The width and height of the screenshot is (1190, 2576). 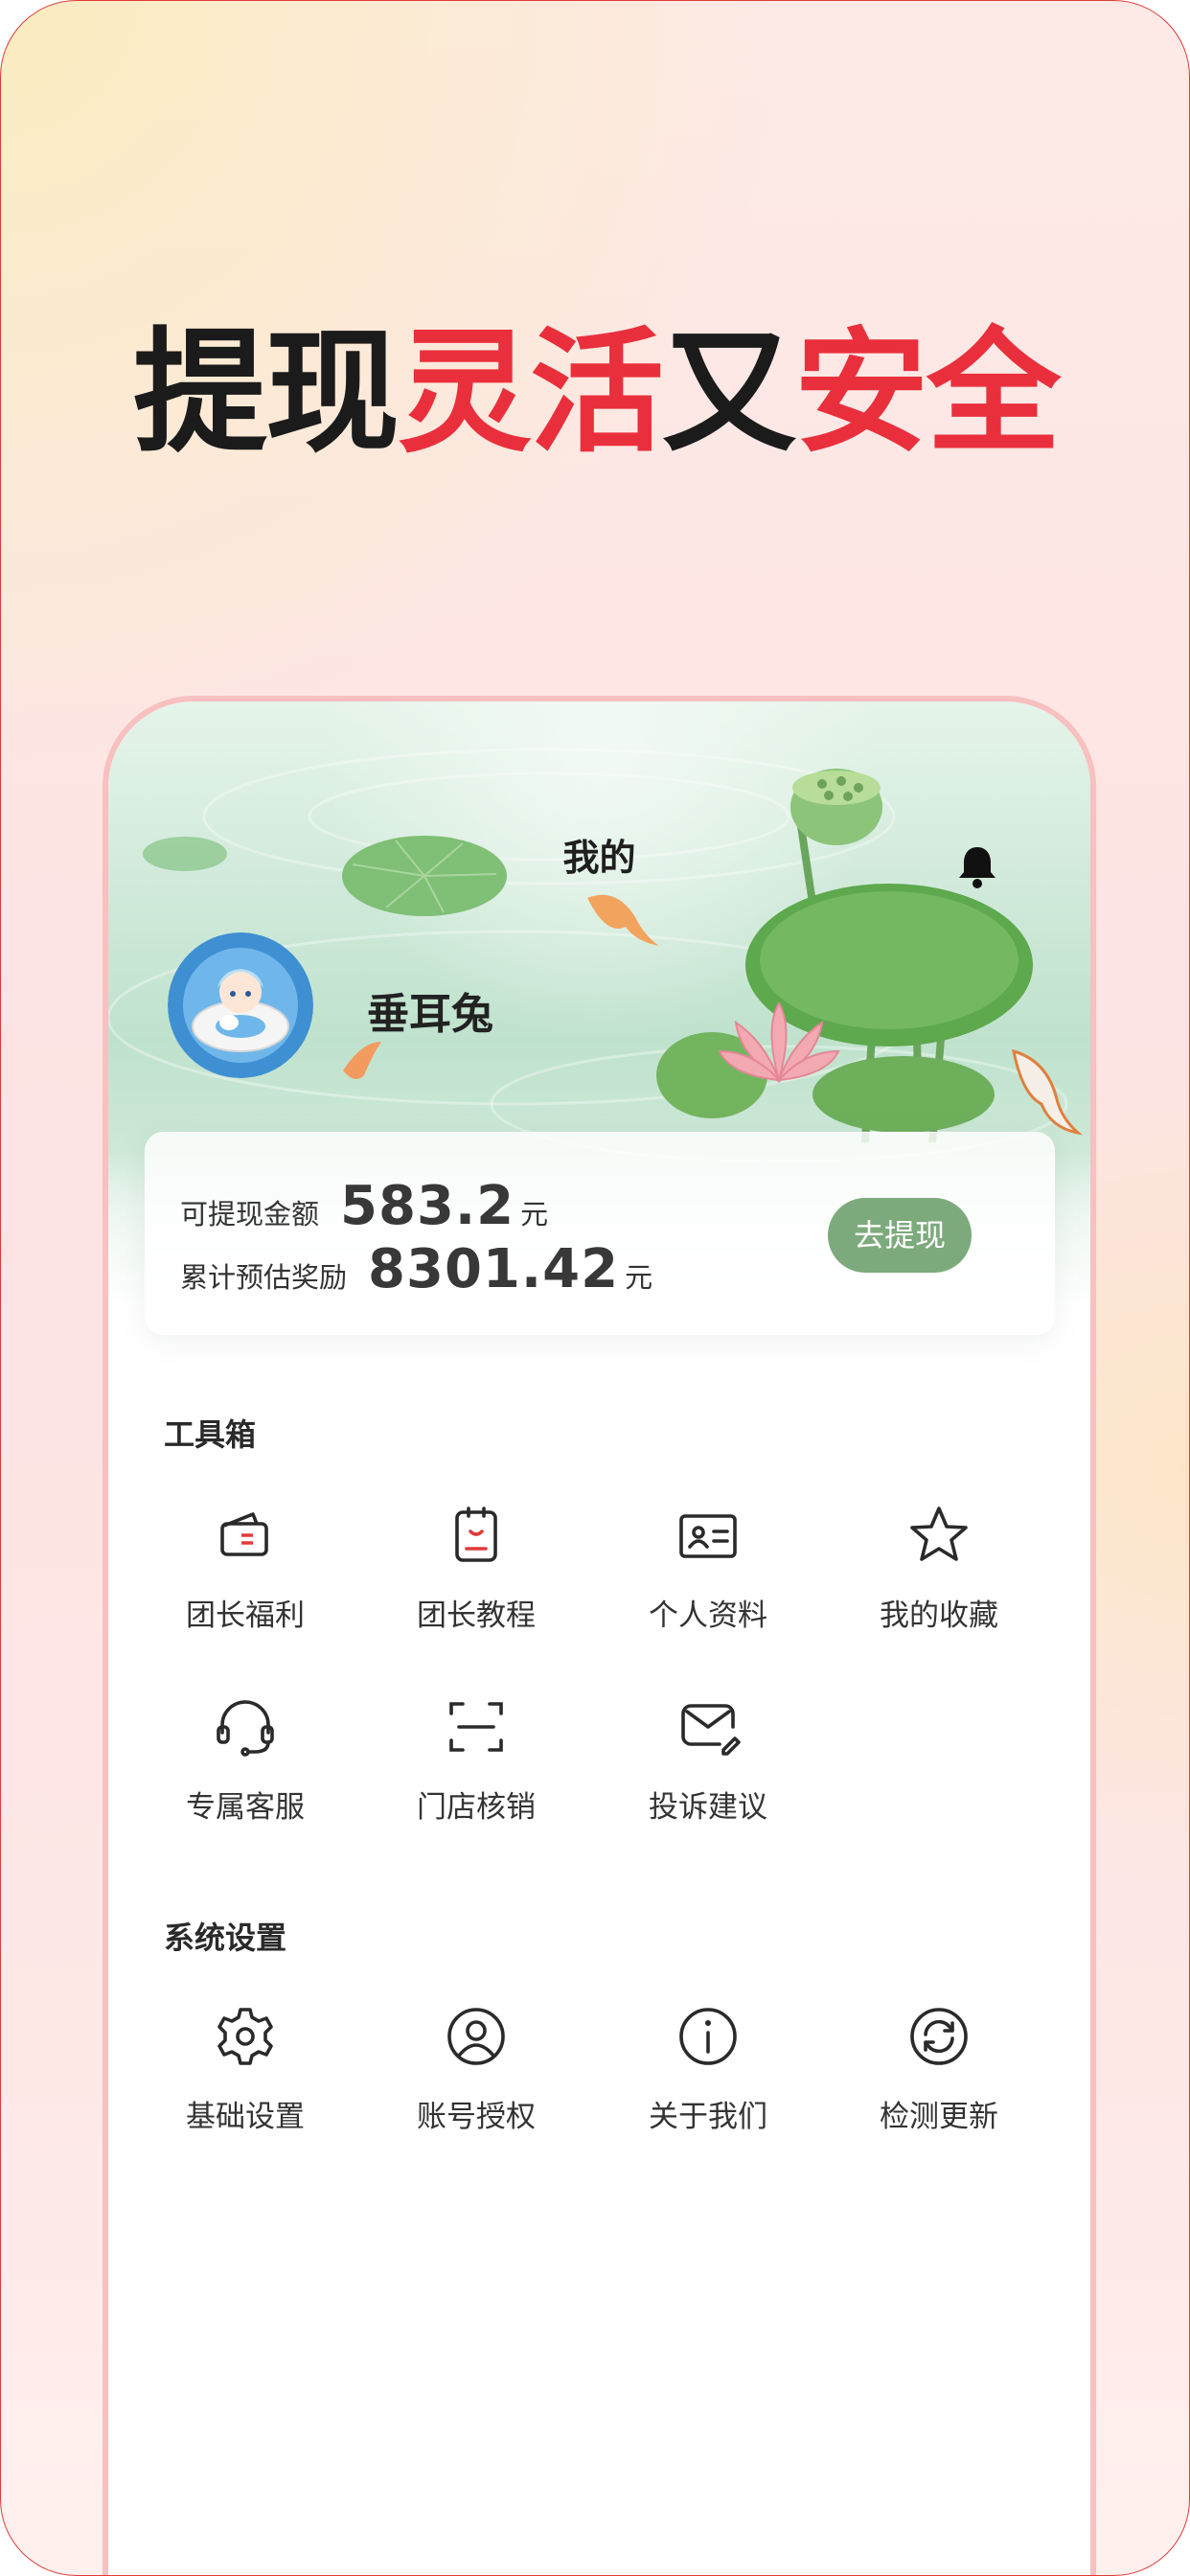 I want to click on clipboard-icon, so click(x=476, y=1534).